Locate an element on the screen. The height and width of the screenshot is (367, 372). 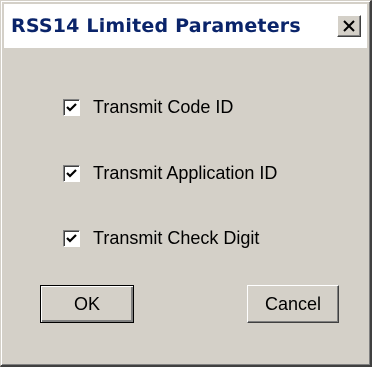
cancel-button: Cancel is located at coordinates (293, 304).